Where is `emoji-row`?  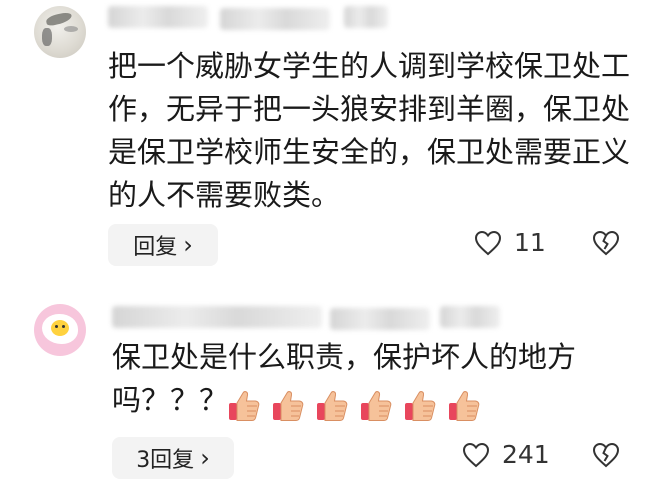
emoji-row is located at coordinates (354, 406).